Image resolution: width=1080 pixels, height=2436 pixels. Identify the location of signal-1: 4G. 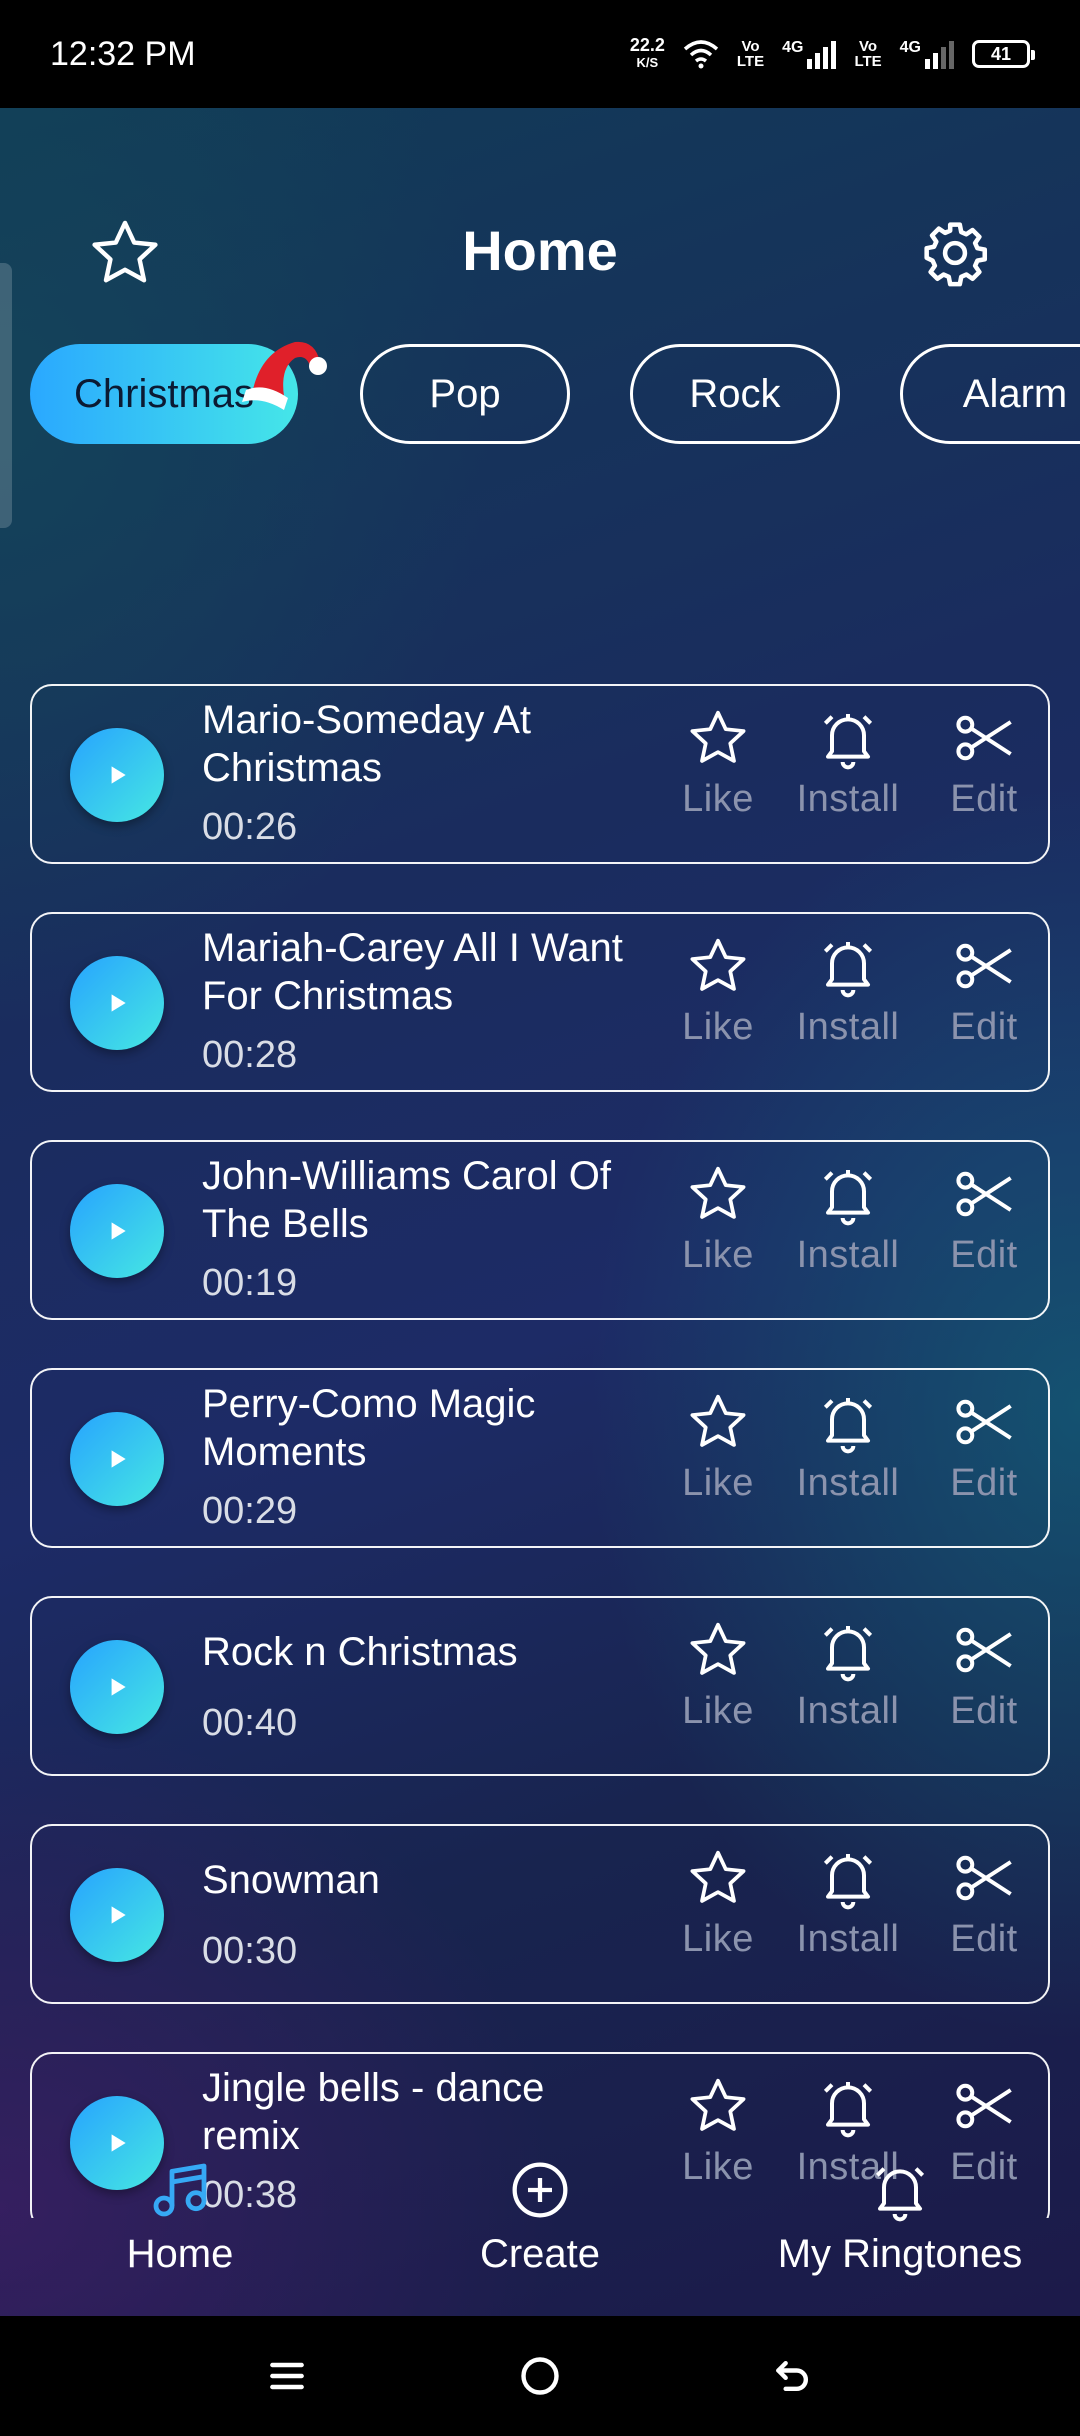
(809, 54).